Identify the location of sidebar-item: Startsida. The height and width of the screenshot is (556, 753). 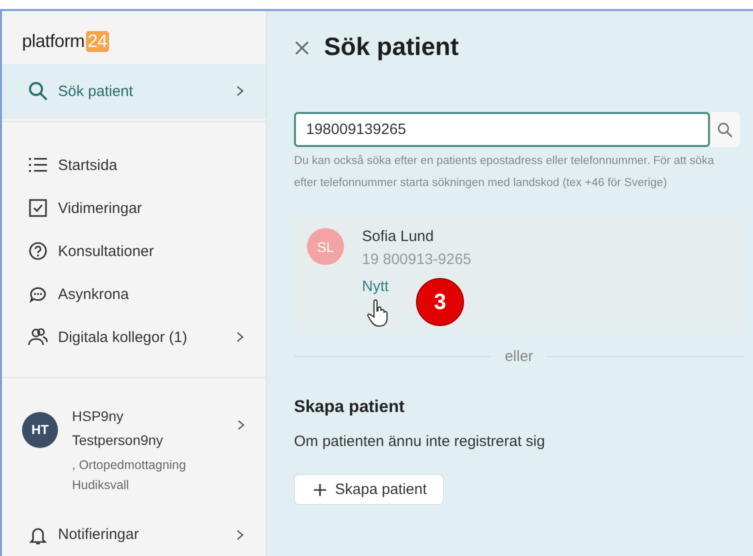
(134, 165).